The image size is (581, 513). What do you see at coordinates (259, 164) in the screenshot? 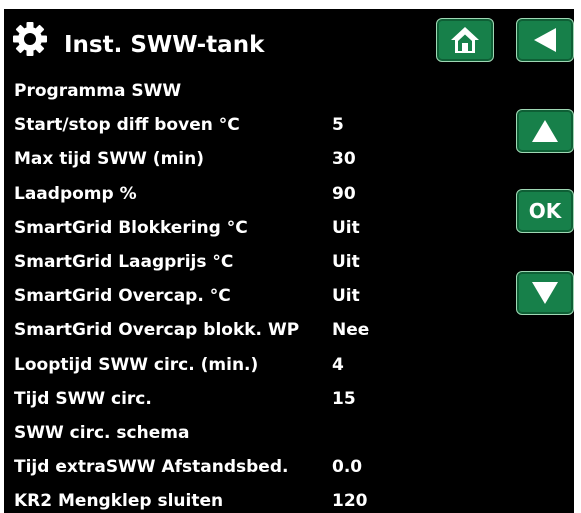
I see `settings-row: Max tijd SWW (min) 30` at bounding box center [259, 164].